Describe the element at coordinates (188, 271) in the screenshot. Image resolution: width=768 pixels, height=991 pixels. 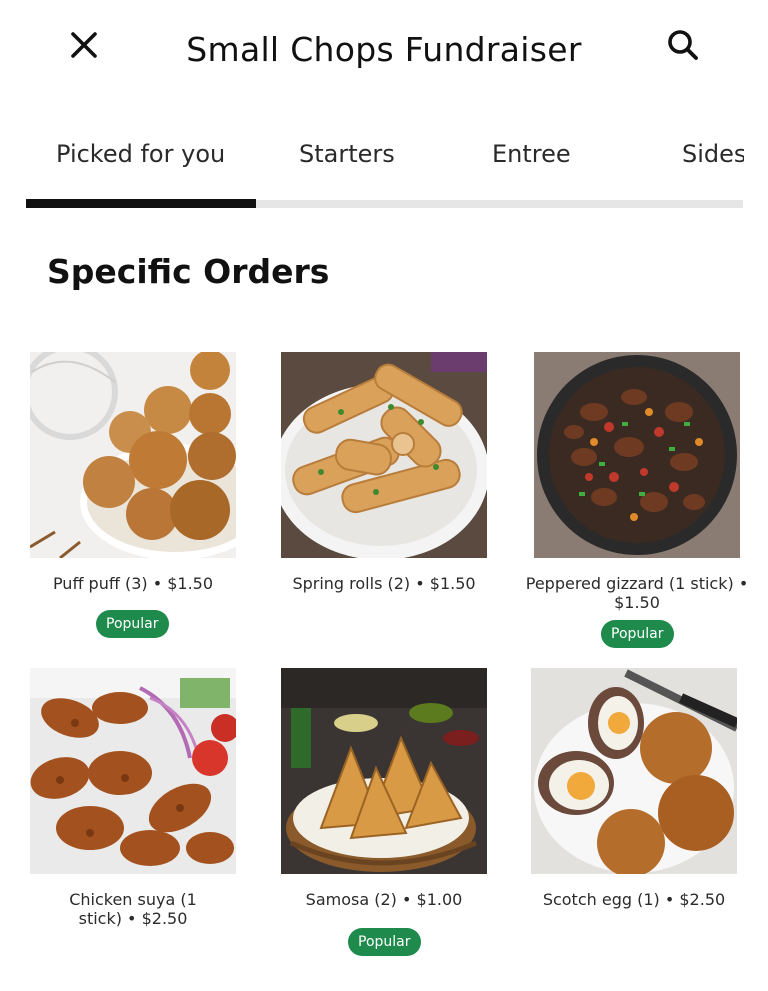
I see `section-title: Specific Orders` at that location.